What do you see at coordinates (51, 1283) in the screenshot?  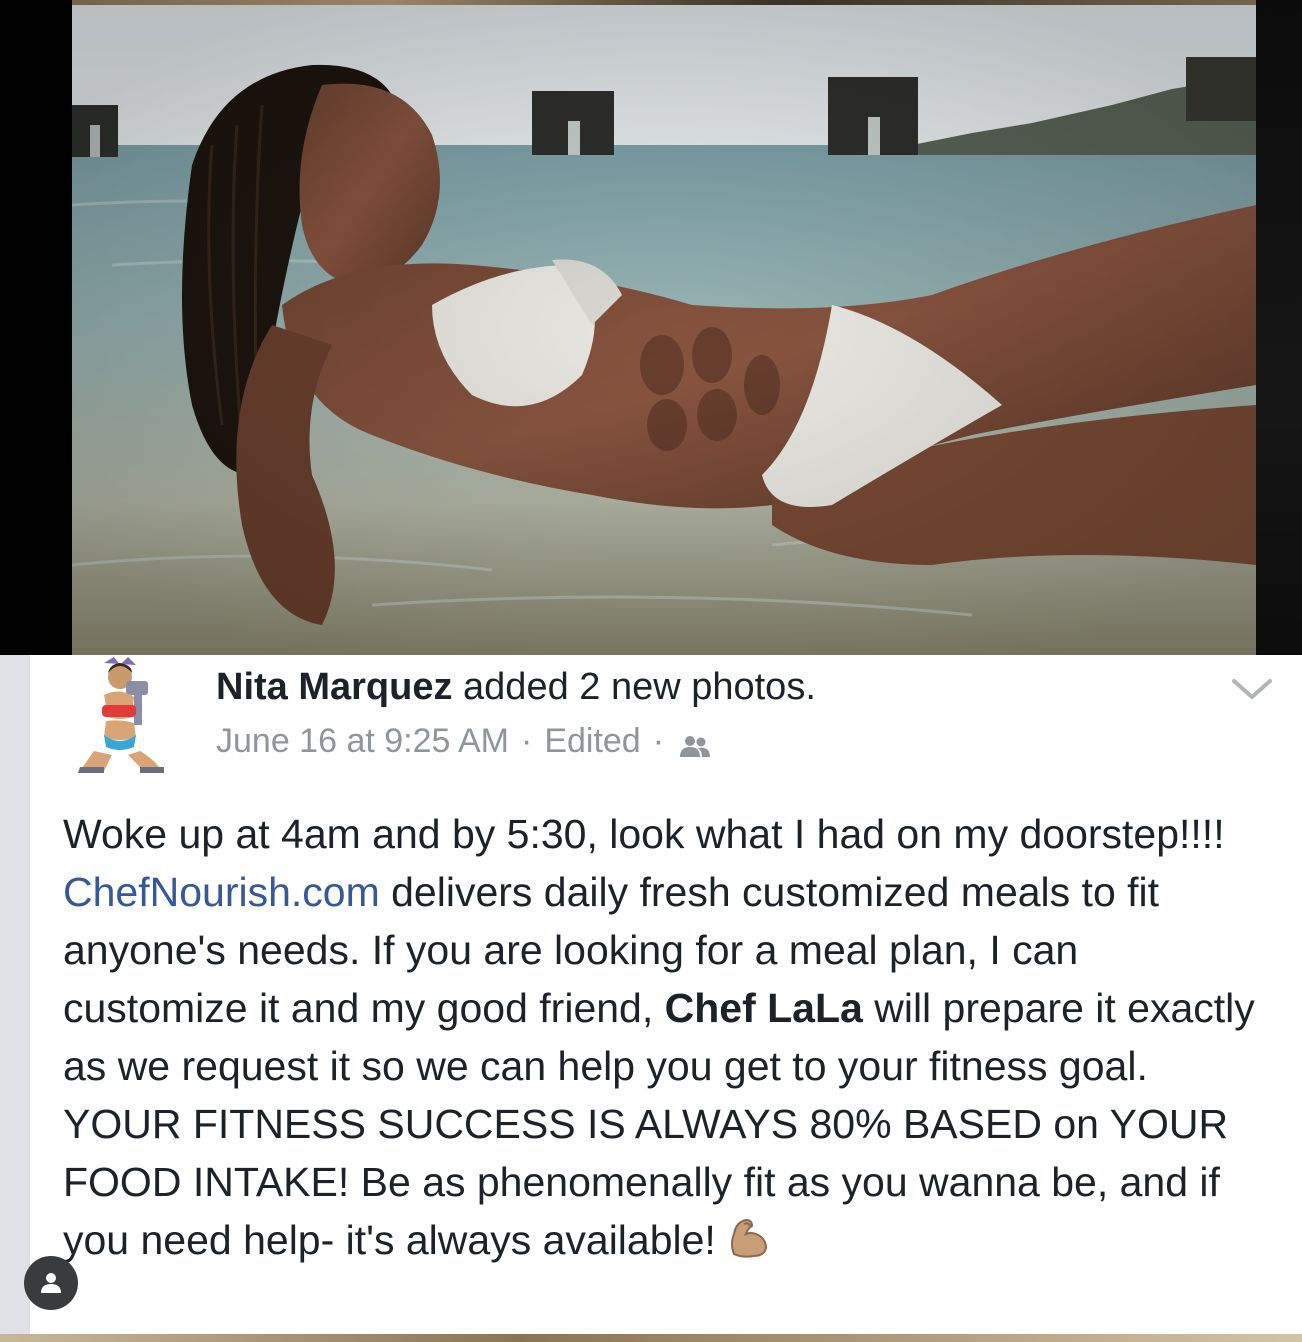 I see `person-icon` at bounding box center [51, 1283].